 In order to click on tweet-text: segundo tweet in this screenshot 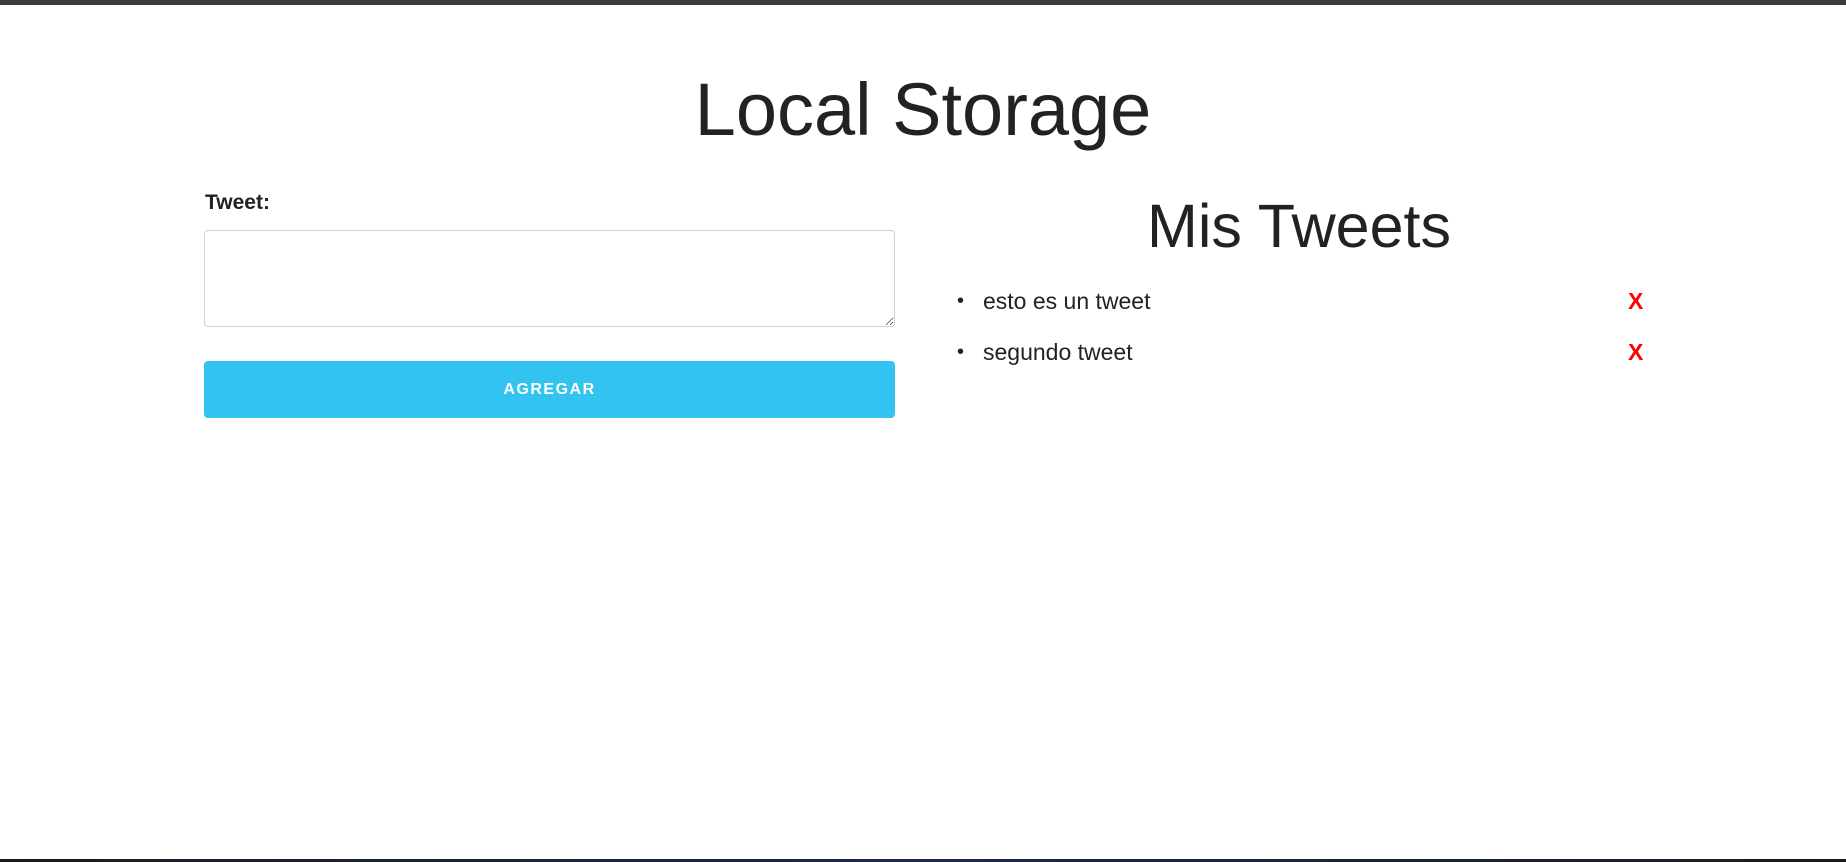, I will do `click(1058, 352)`.